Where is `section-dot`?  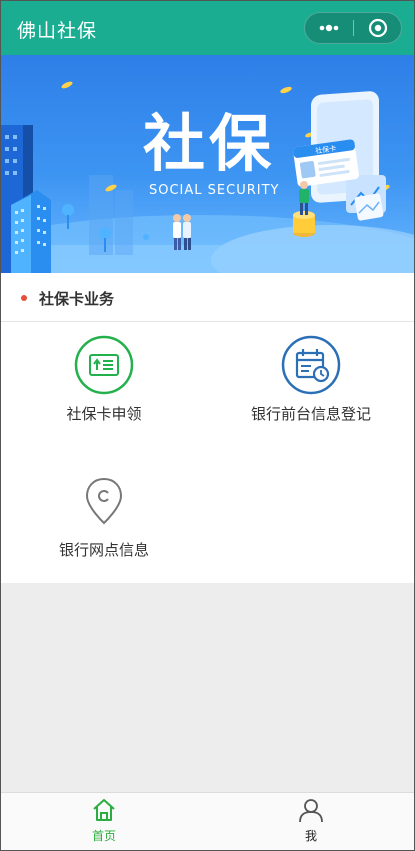
section-dot is located at coordinates (24, 298).